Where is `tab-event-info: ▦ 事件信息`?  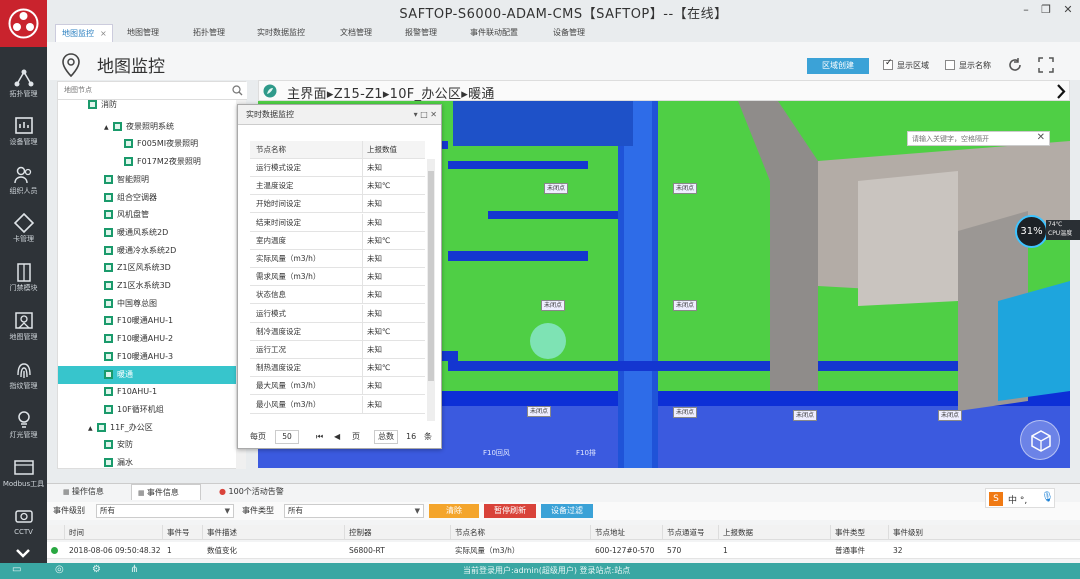 tab-event-info: ▦ 事件信息 is located at coordinates (166, 492).